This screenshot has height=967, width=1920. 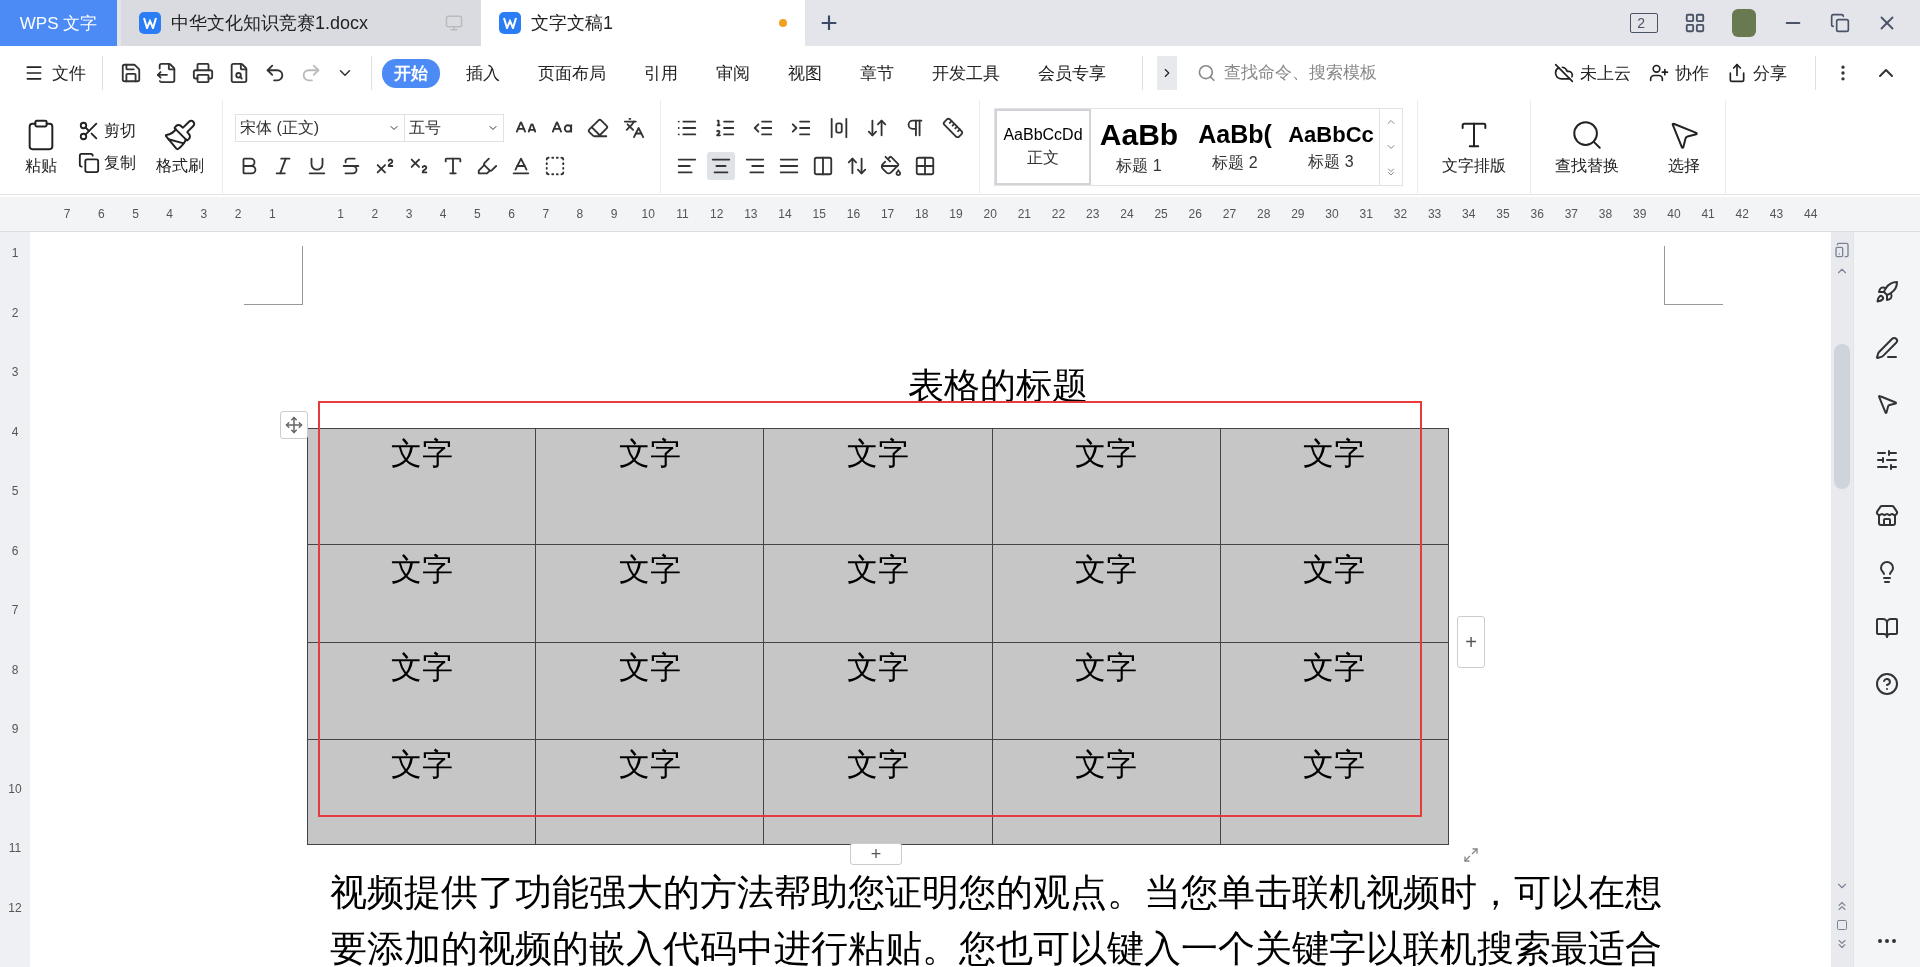 What do you see at coordinates (1342, 73) in the screenshot?
I see `search-field: 查找命令、搜索模板` at bounding box center [1342, 73].